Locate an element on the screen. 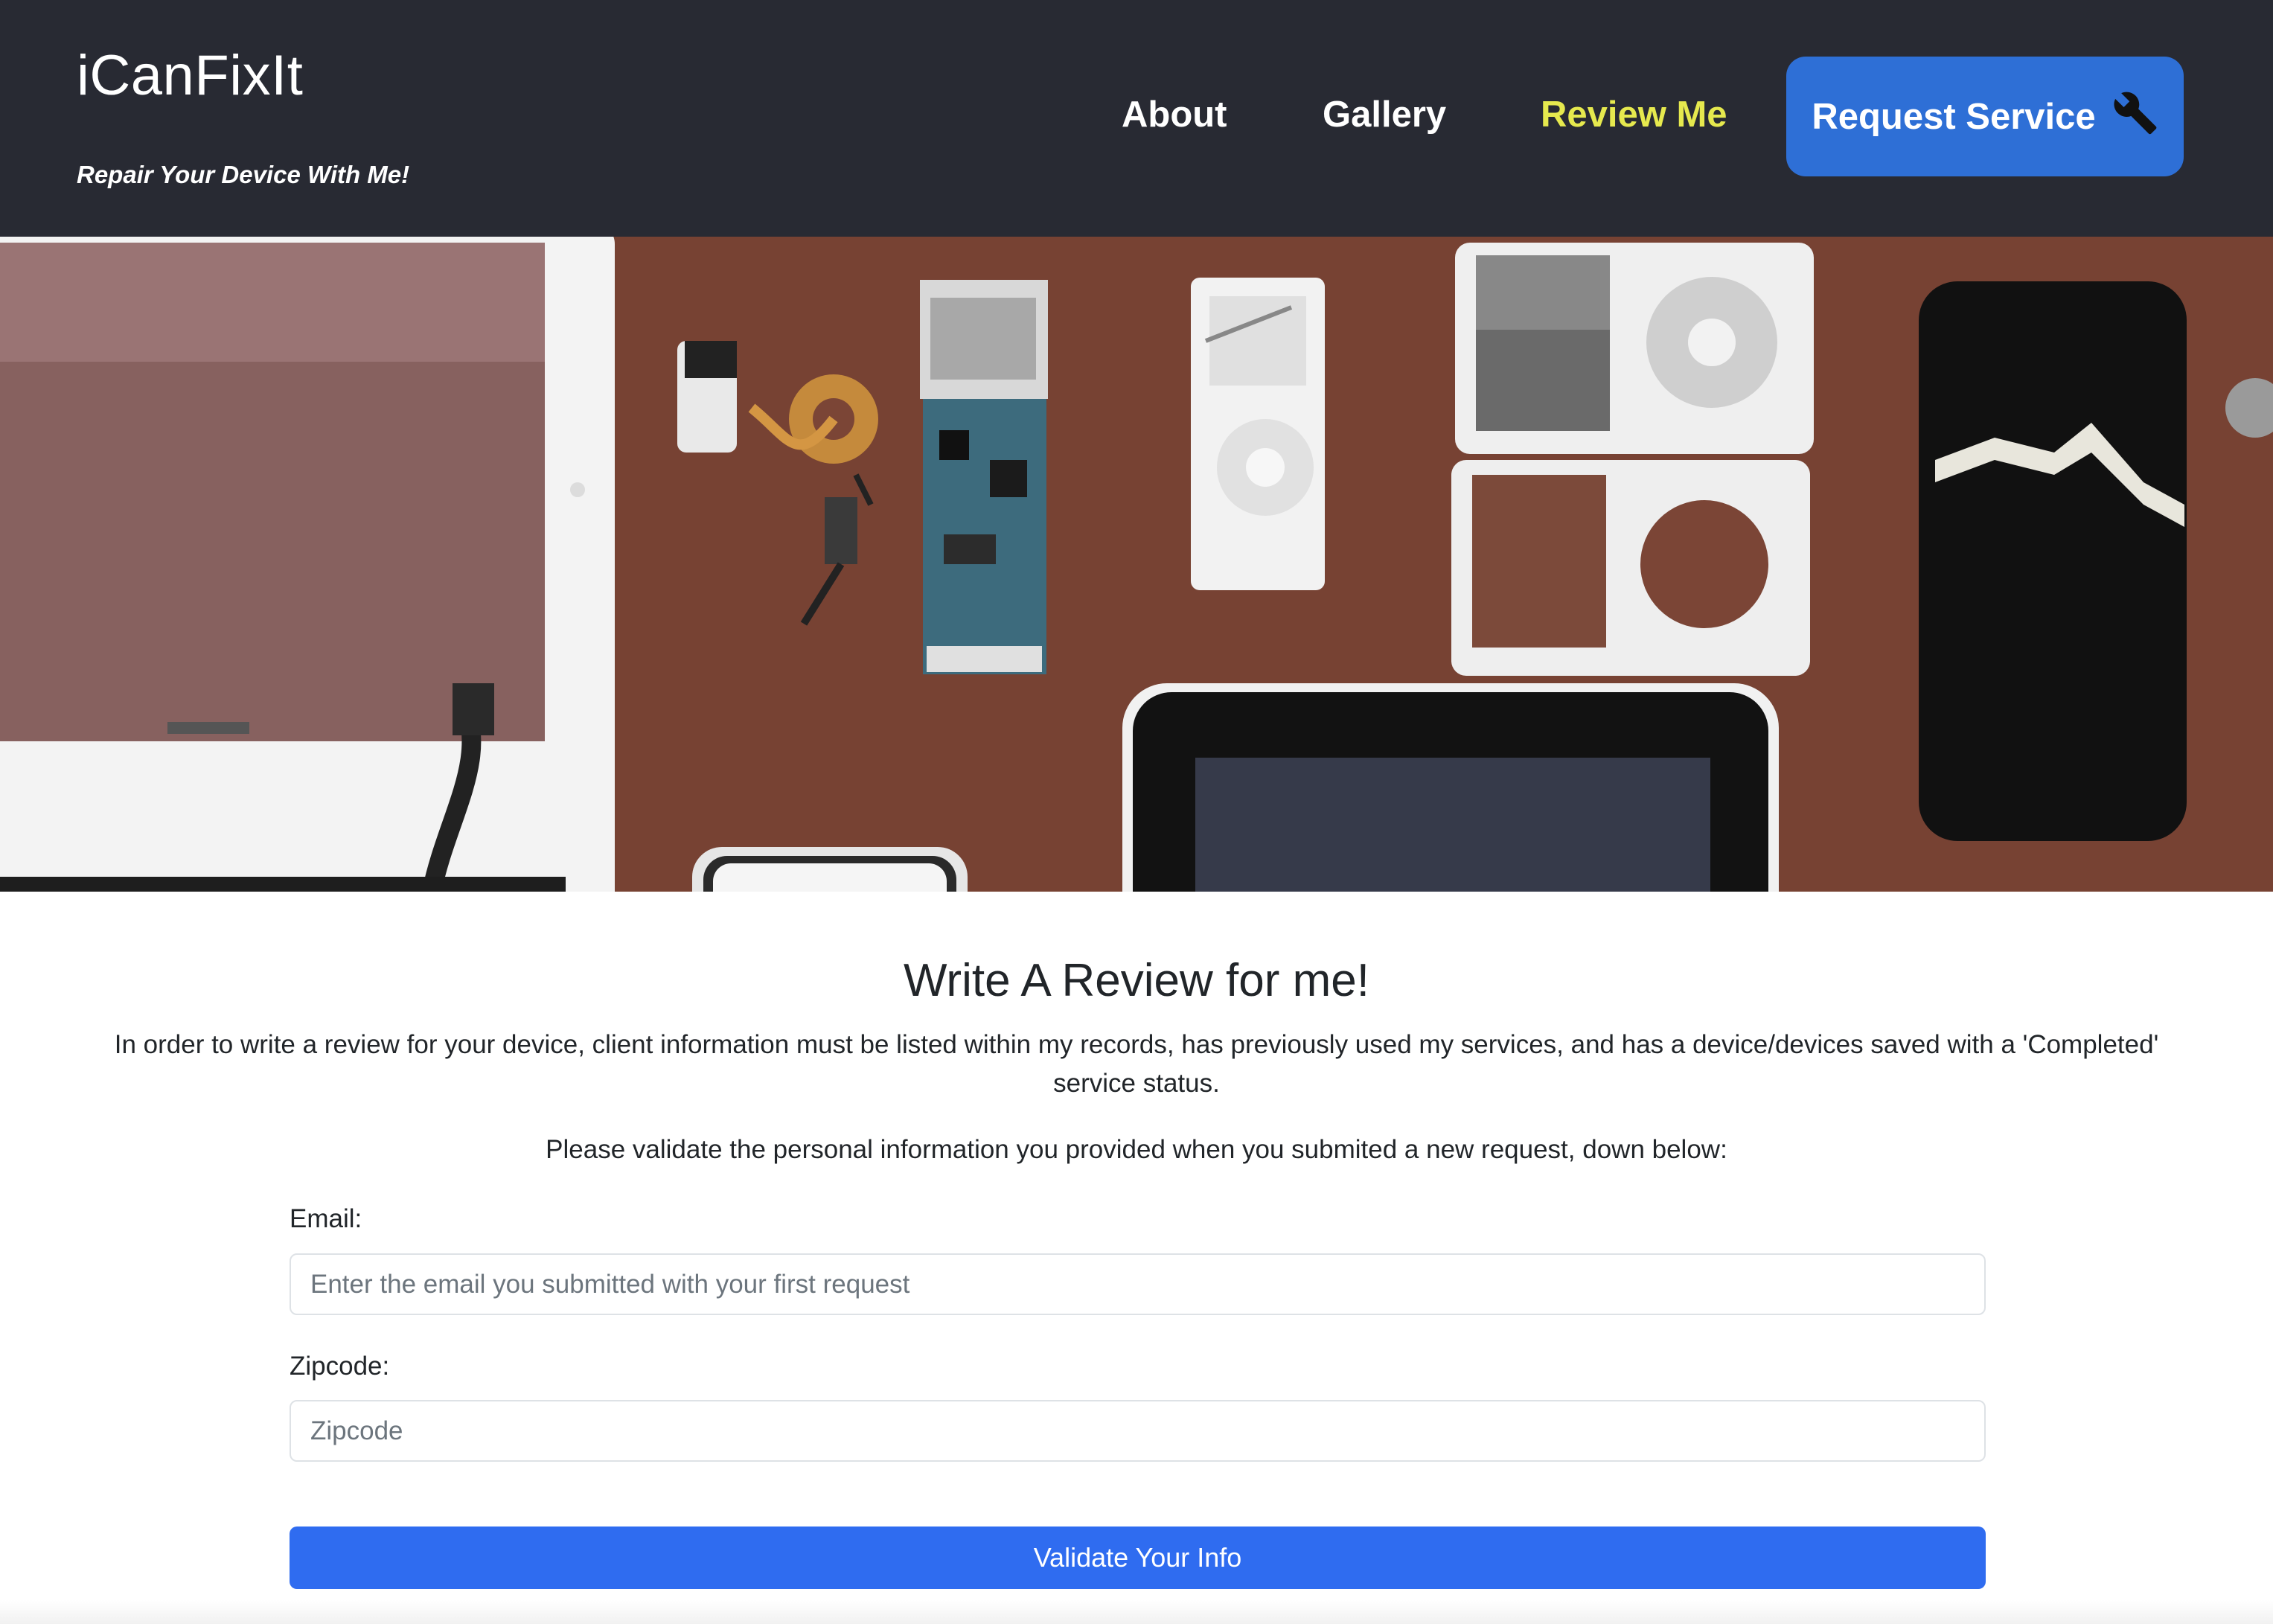 Image resolution: width=2273 pixels, height=1624 pixels. zipcode-label: Zipcode: is located at coordinates (340, 1366).